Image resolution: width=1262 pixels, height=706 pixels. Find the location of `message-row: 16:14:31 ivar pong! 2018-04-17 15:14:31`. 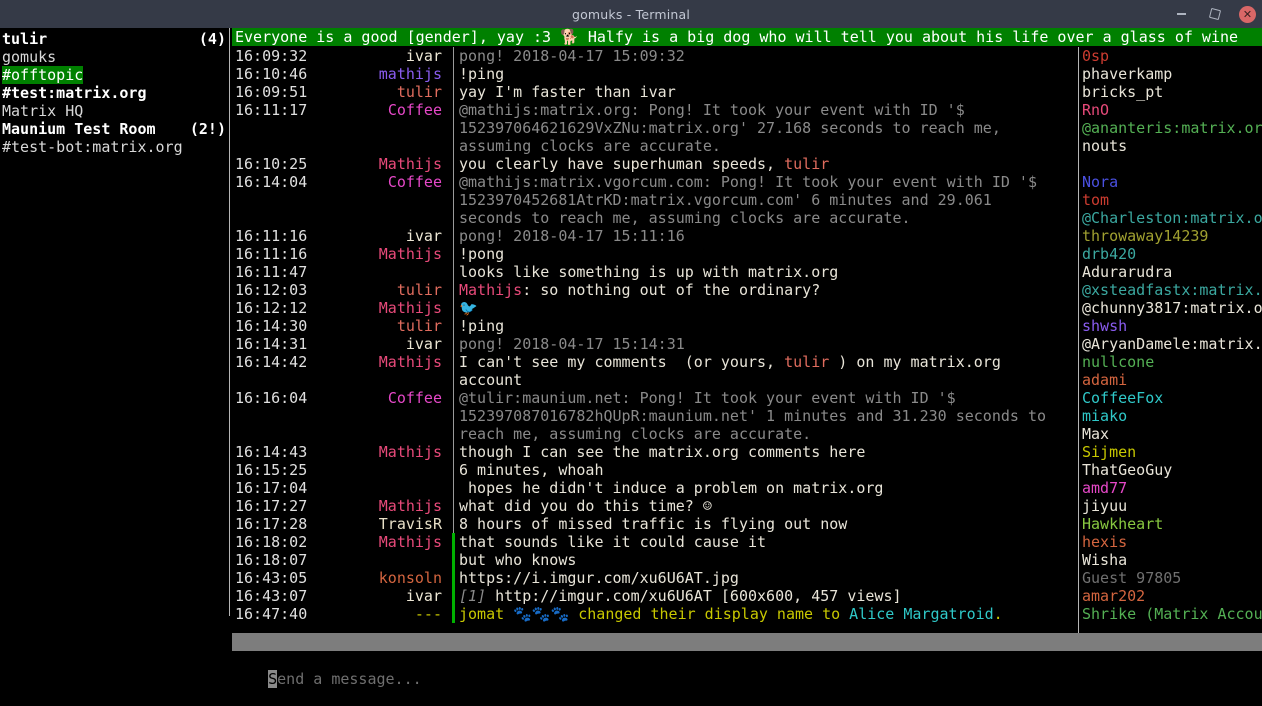

message-row: 16:14:31 ivar pong! 2018-04-17 15:14:31 is located at coordinates (654, 344).